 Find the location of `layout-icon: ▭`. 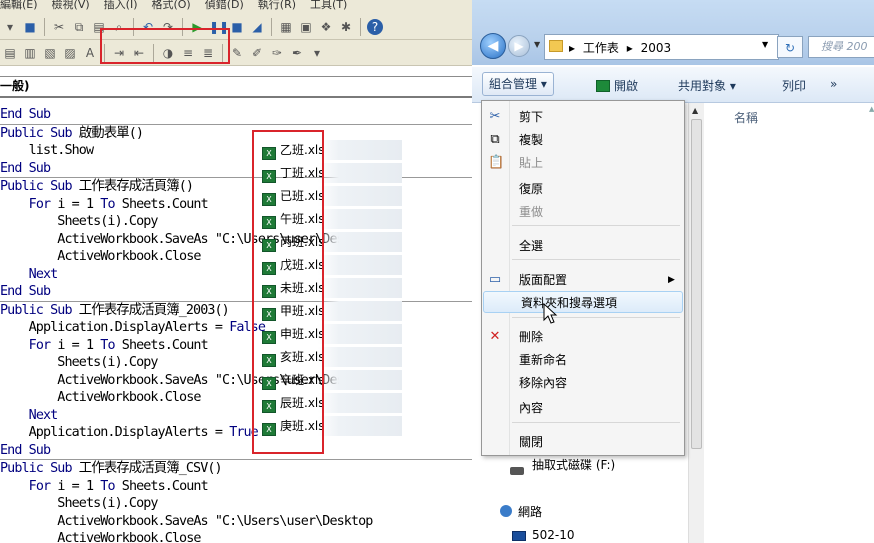

layout-icon: ▭ is located at coordinates (495, 279).